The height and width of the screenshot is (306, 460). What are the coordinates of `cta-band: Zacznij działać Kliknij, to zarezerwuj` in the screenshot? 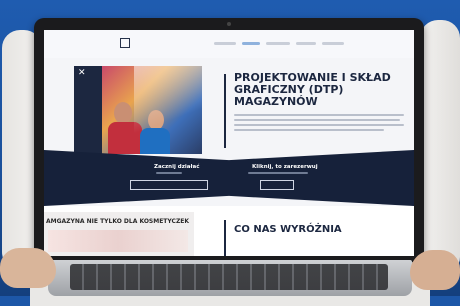 It's located at (229, 178).